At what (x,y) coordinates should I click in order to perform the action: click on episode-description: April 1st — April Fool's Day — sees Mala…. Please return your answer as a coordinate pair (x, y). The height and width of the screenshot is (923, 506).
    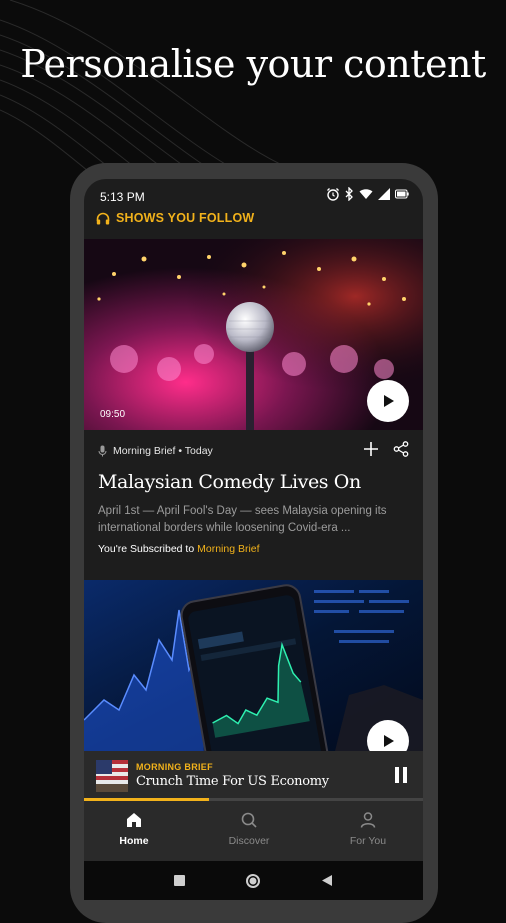
    Looking at the image, I should click on (242, 519).